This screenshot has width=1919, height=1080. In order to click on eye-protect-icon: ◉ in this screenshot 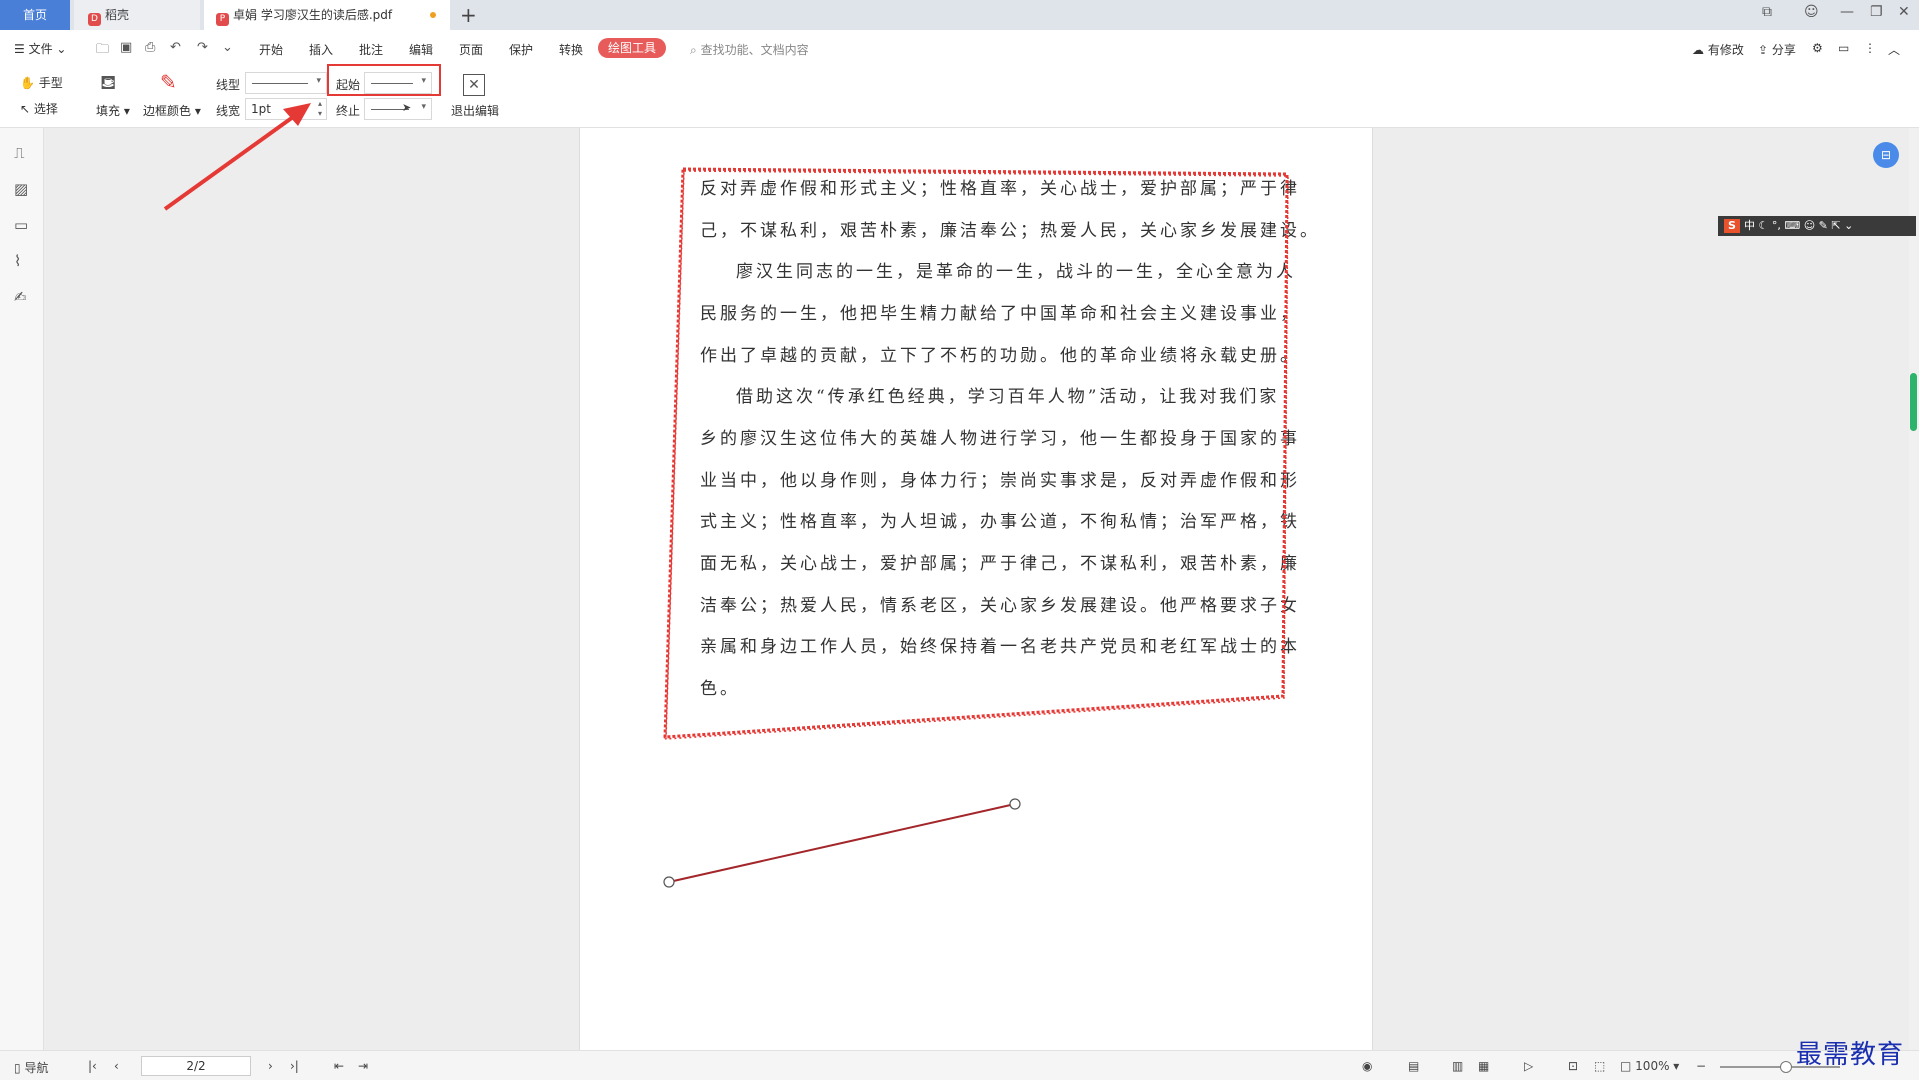, I will do `click(1367, 1066)`.